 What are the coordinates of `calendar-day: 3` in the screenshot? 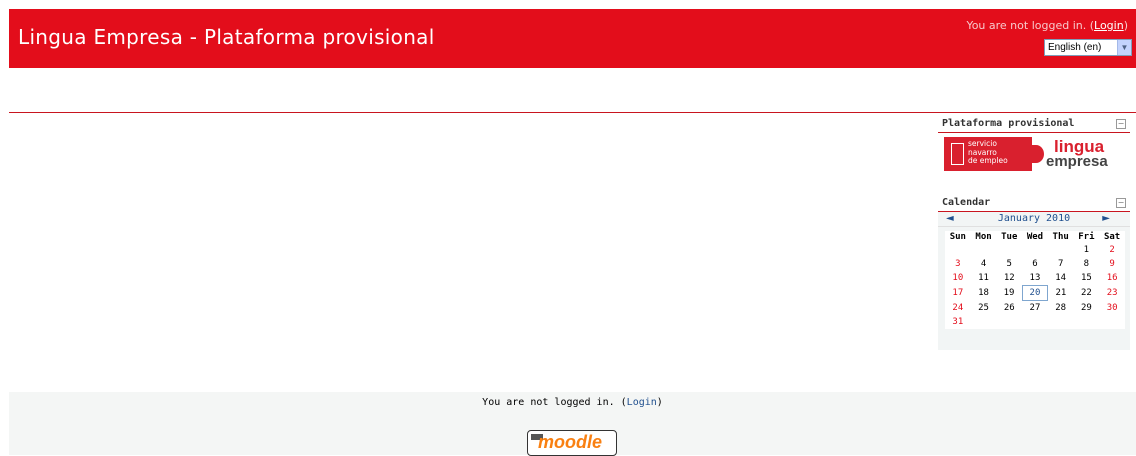 It's located at (958, 264).